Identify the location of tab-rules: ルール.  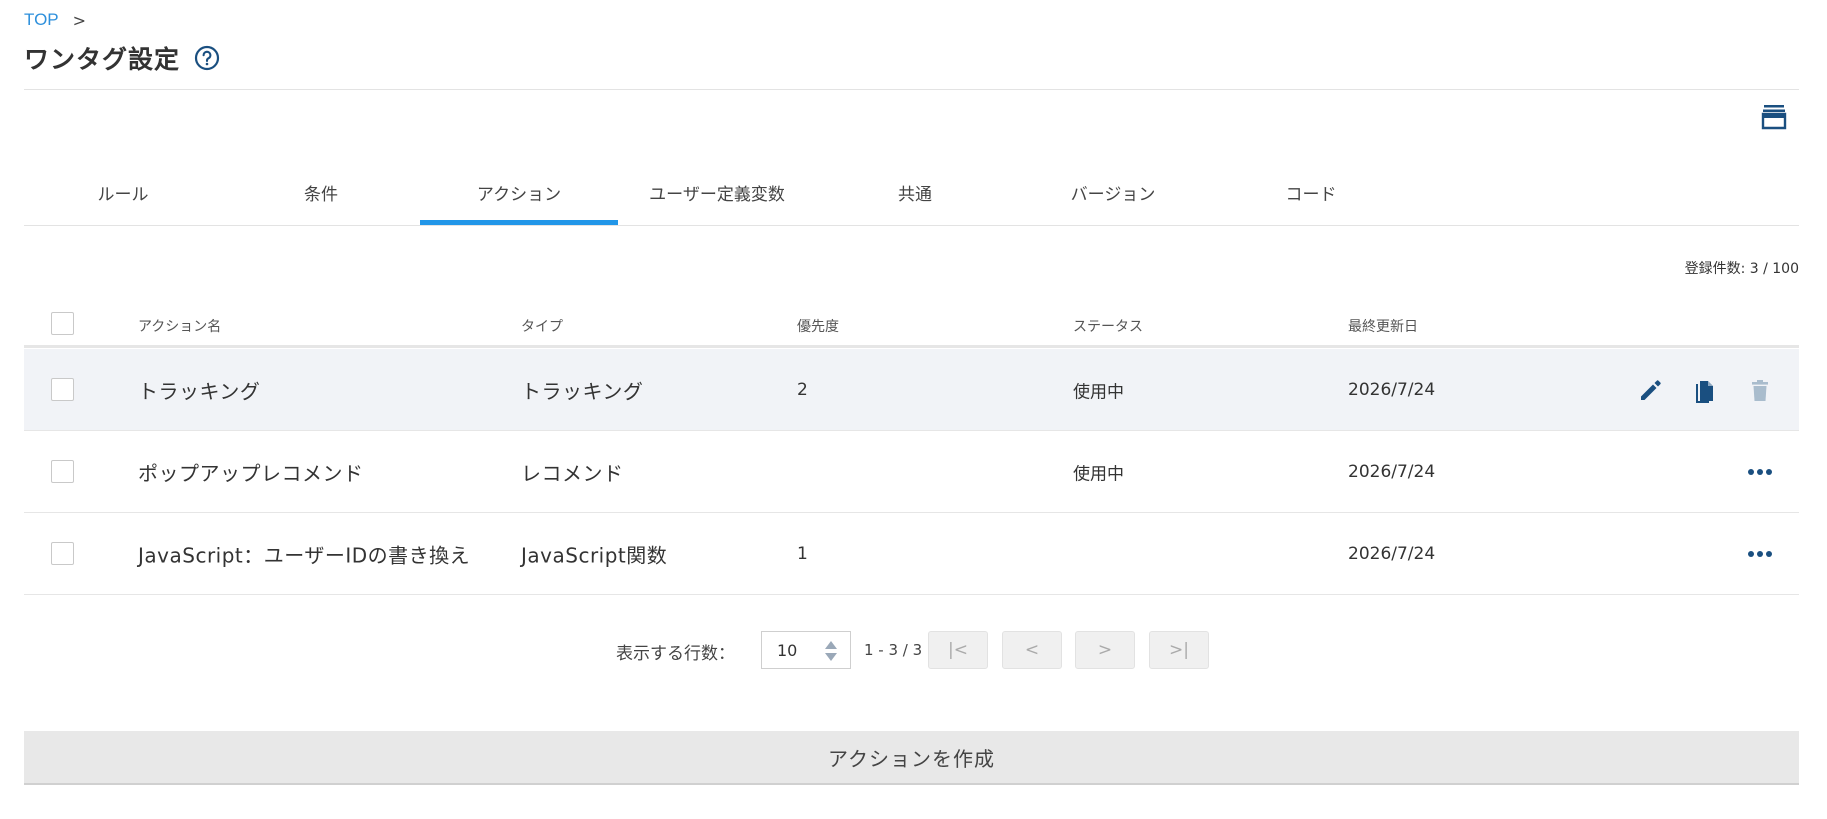
(123, 197).